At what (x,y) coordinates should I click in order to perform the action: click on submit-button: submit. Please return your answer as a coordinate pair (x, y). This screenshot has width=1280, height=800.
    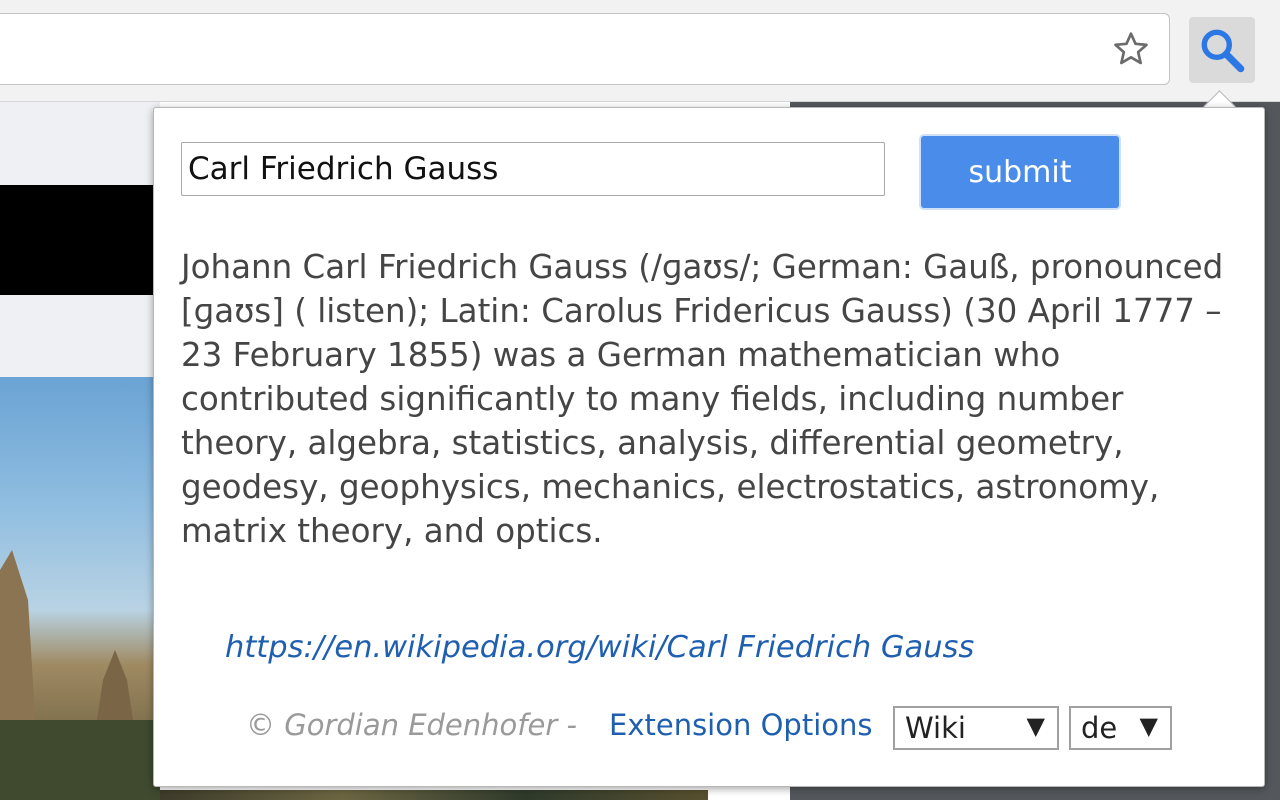
    Looking at the image, I should click on (1020, 172).